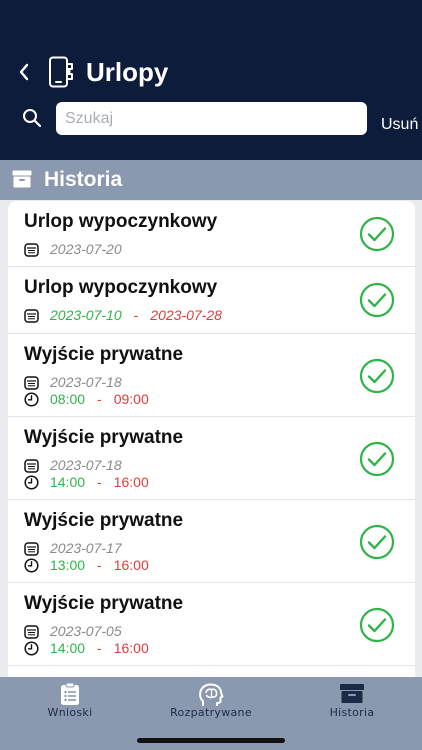  I want to click on date-row: 2023-07-10 - 2023-07-28, so click(123, 315).